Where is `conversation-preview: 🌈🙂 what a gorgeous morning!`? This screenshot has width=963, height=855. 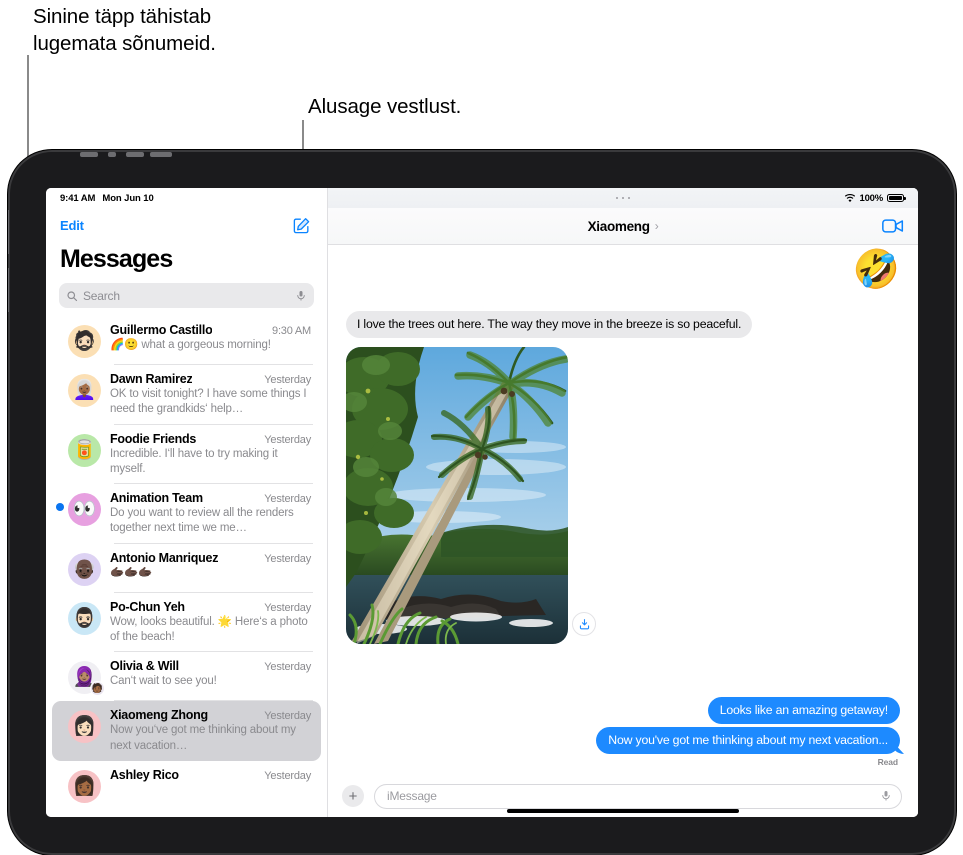 conversation-preview: 🌈🙂 what a gorgeous morning! is located at coordinates (190, 345).